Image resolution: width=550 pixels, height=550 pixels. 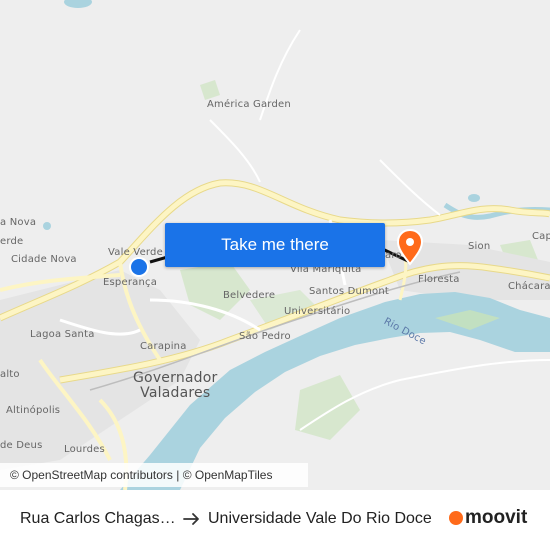 I want to click on label-vila-nova: a Nova, so click(x=18, y=222).